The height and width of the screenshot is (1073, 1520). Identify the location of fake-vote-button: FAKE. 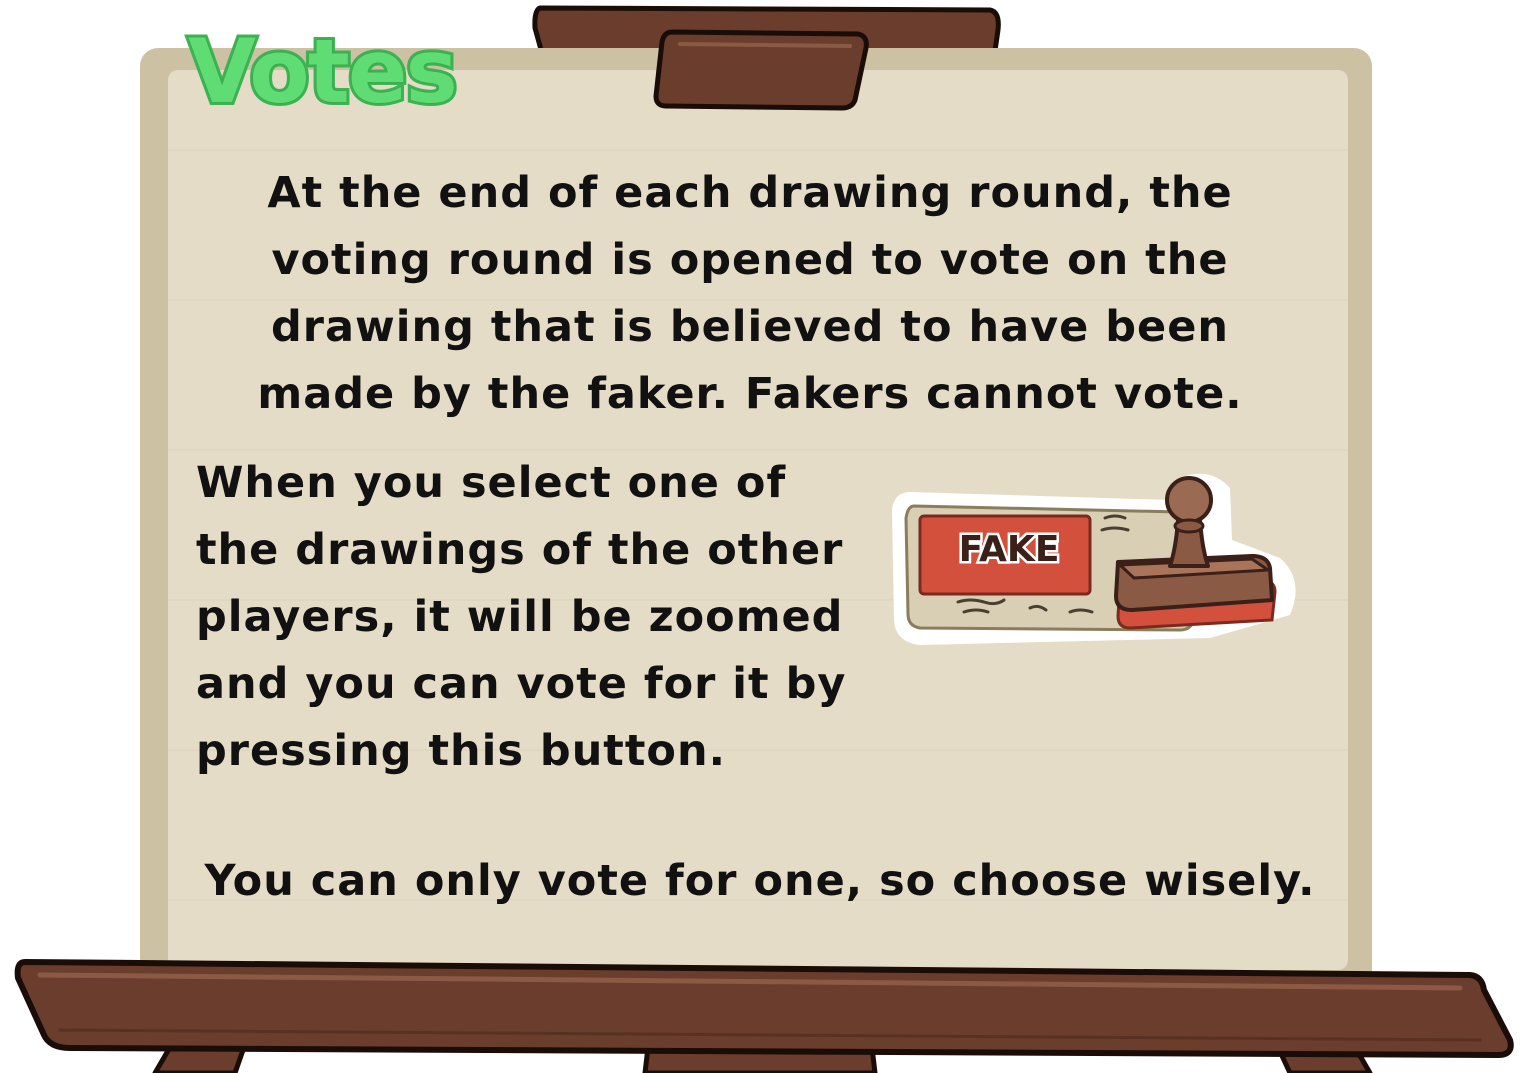
(1090, 560).